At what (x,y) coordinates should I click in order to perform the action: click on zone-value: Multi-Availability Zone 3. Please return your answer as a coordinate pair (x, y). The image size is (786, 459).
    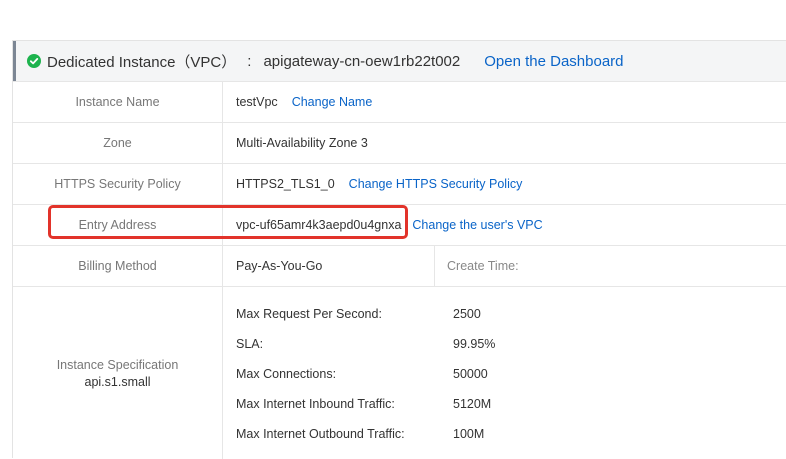
    Looking at the image, I should click on (302, 143).